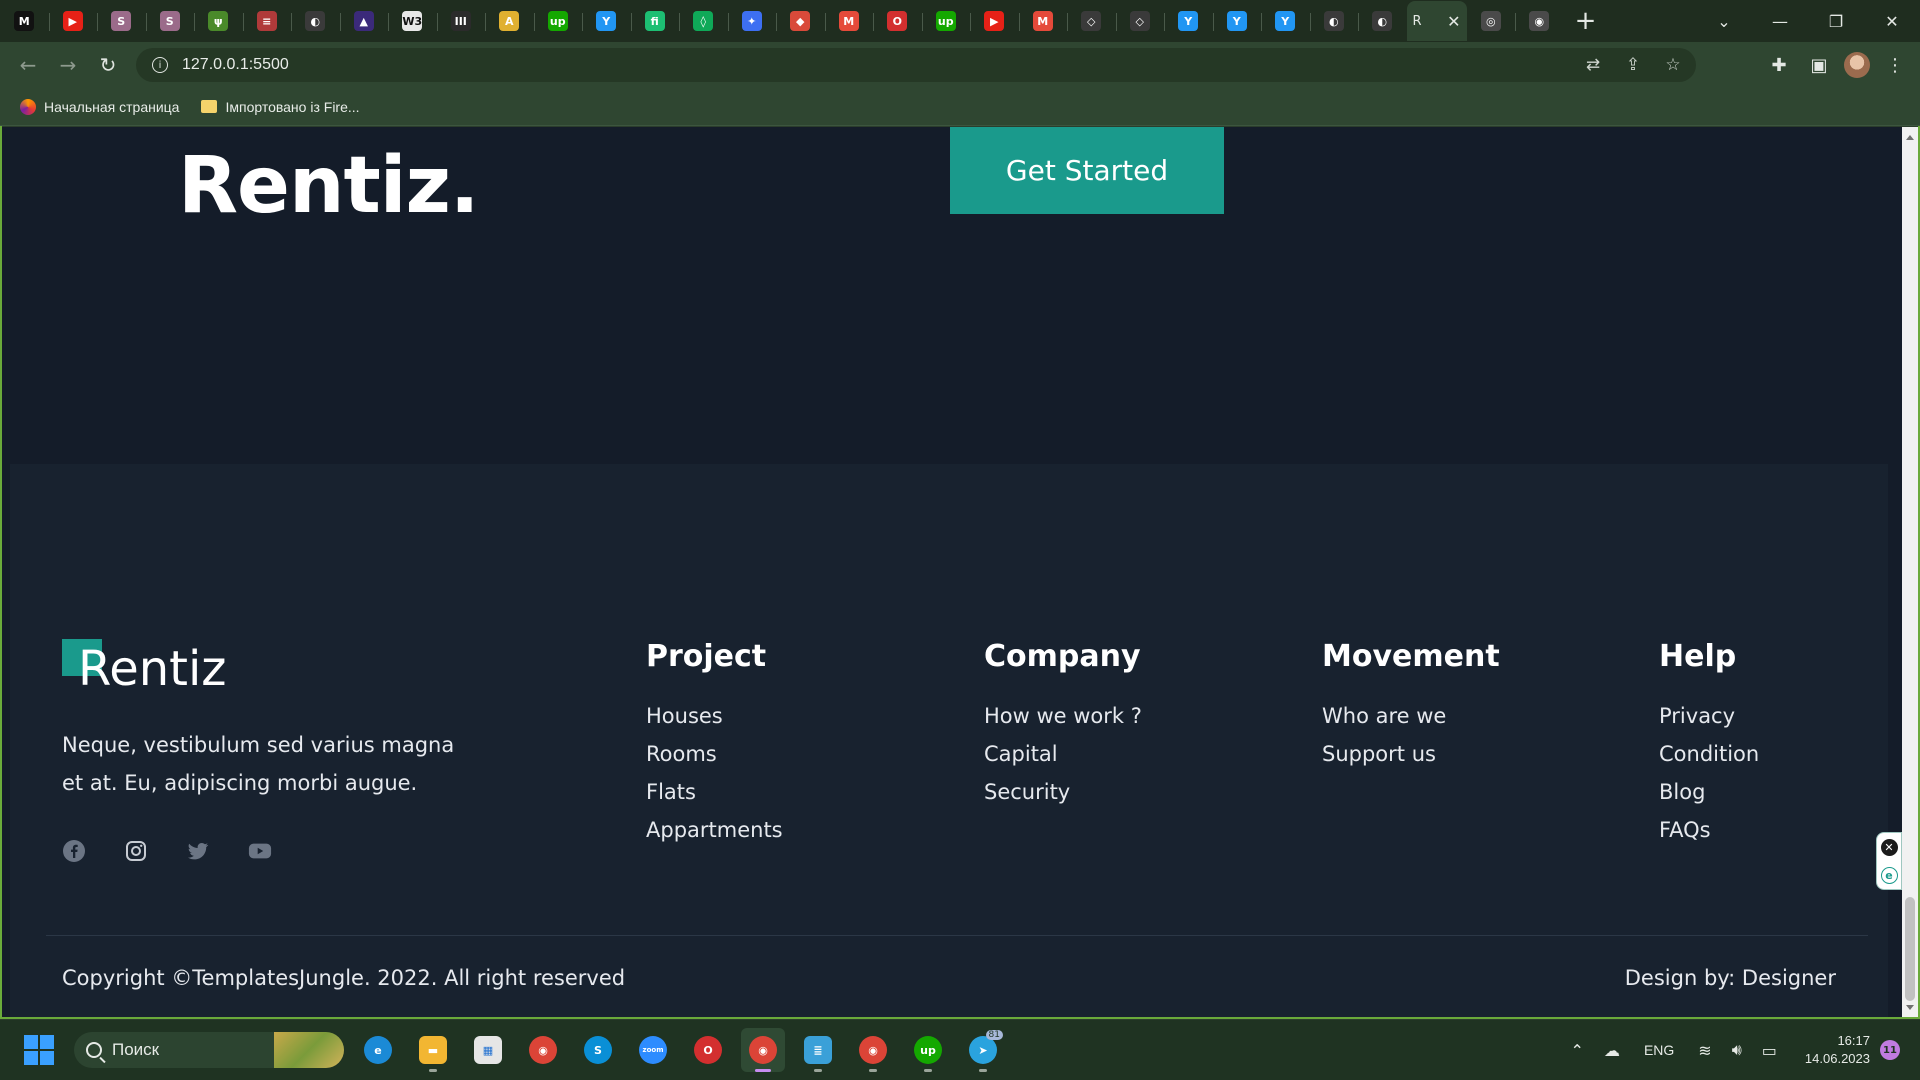  What do you see at coordinates (267, 21) in the screenshot?
I see `browser-tab: ≡` at bounding box center [267, 21].